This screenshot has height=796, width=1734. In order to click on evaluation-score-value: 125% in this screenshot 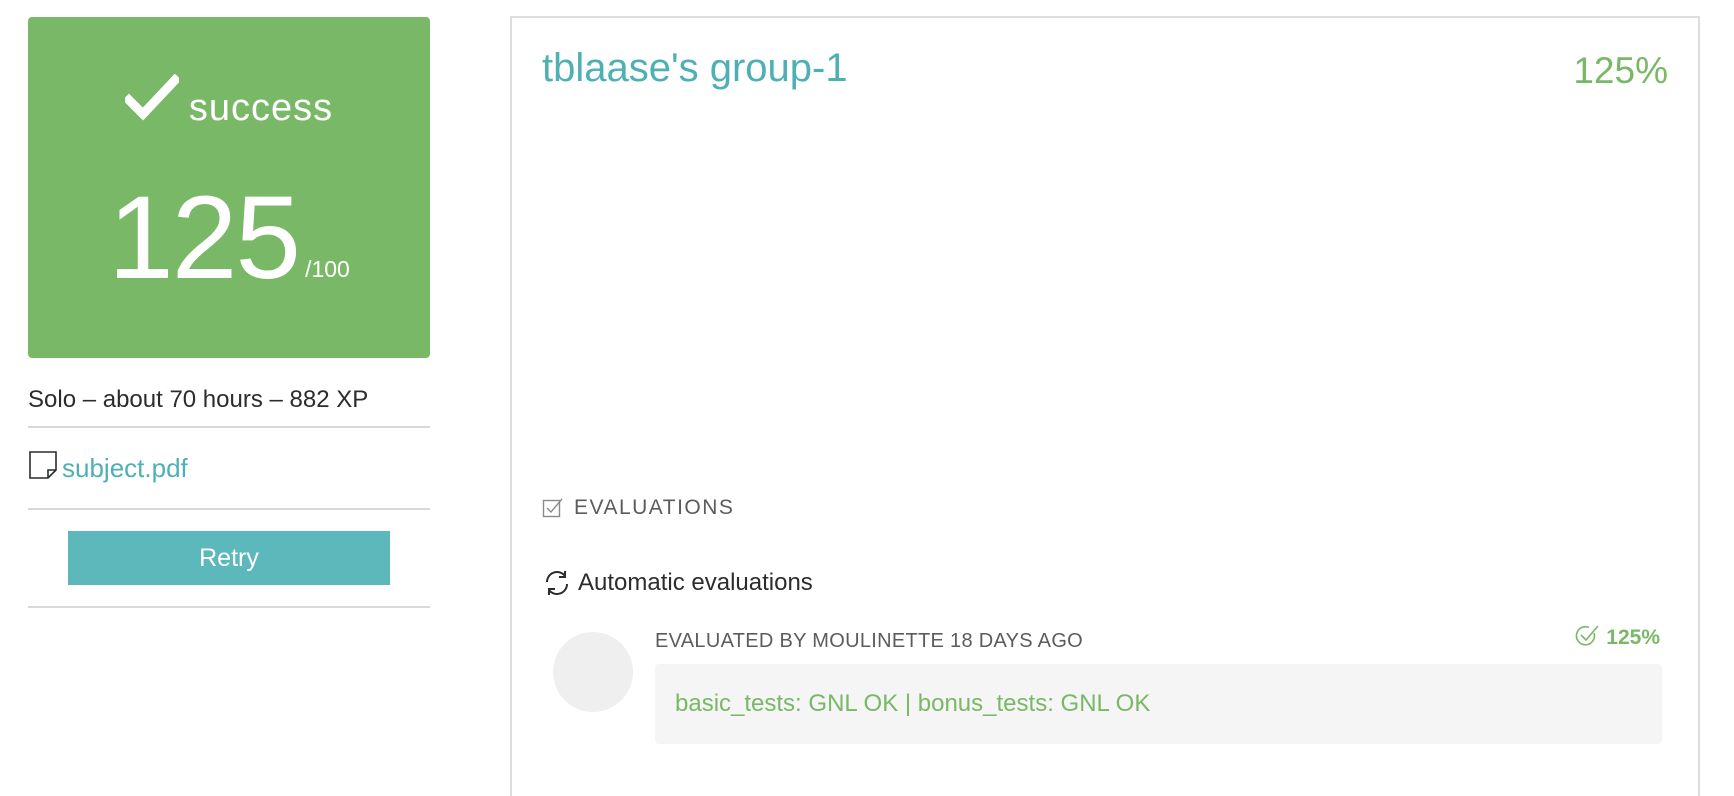, I will do `click(1633, 637)`.